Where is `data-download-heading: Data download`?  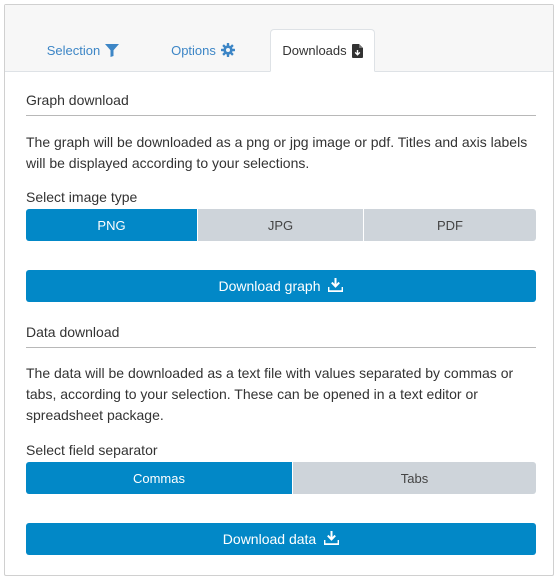 data-download-heading: Data download is located at coordinates (73, 332).